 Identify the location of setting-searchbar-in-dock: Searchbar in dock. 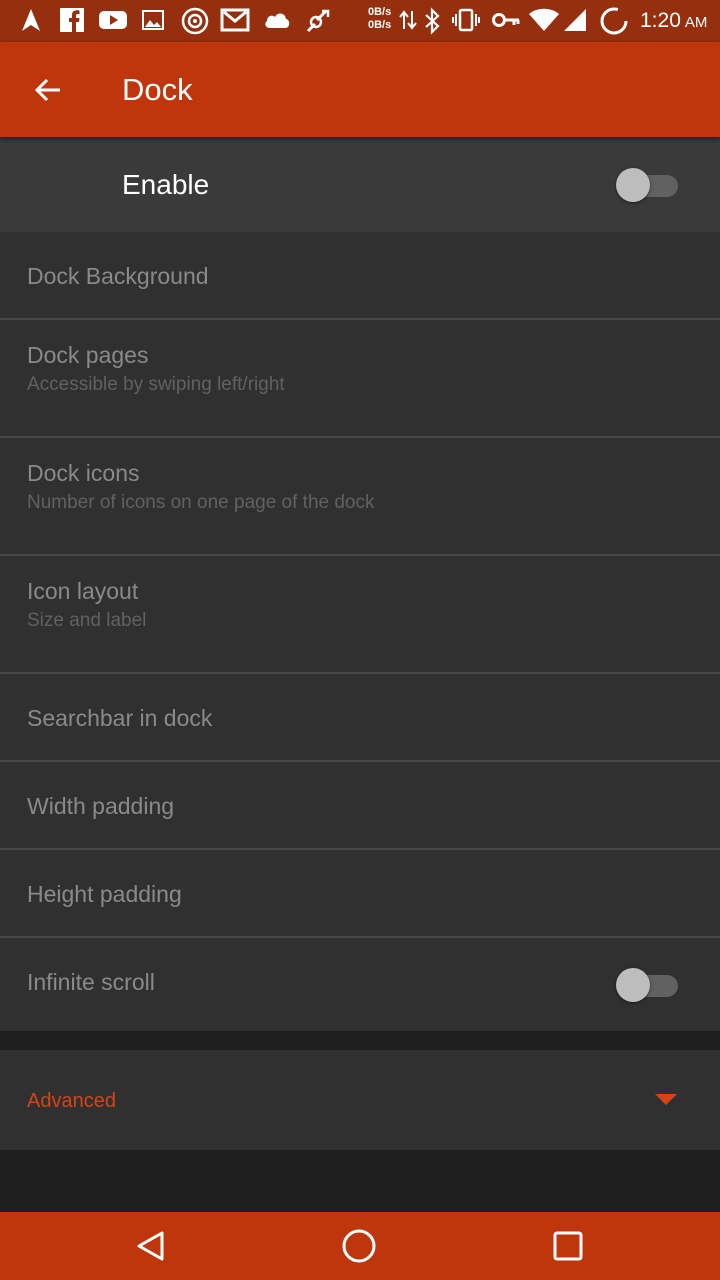
(360, 718).